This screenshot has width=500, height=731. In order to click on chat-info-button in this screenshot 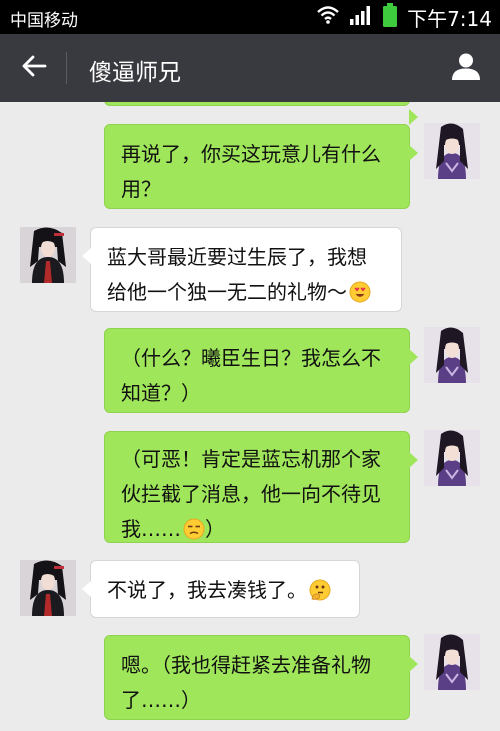, I will do `click(466, 68)`.